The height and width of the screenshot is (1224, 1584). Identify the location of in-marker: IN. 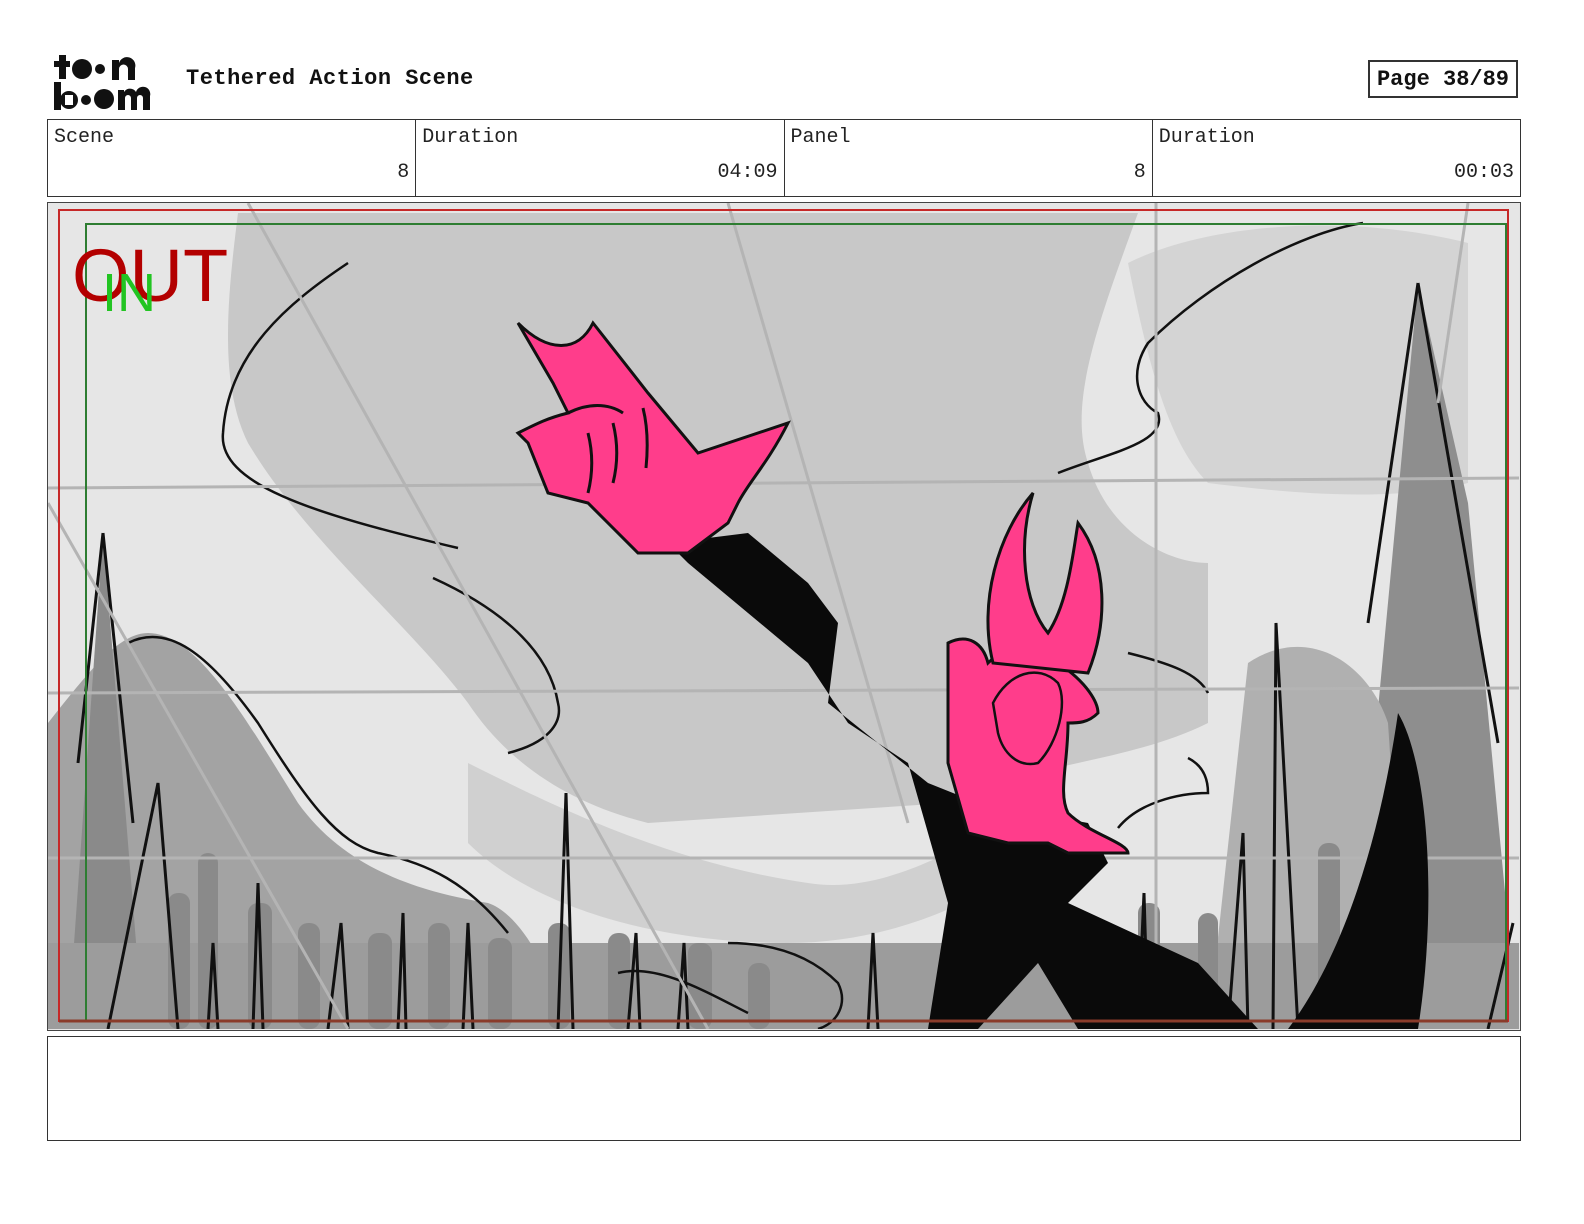
(129, 293).